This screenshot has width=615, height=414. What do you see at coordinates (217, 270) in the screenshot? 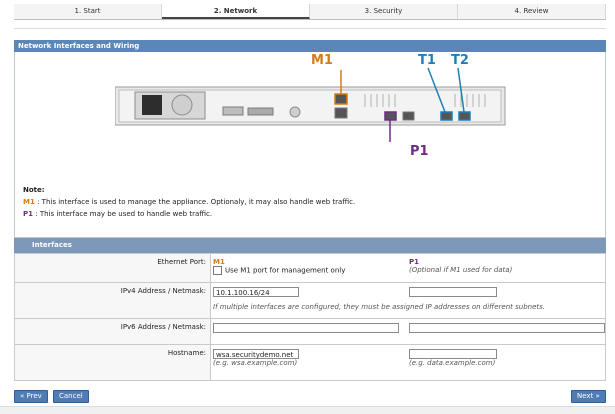
I see `m1-management-only-checkbox` at bounding box center [217, 270].